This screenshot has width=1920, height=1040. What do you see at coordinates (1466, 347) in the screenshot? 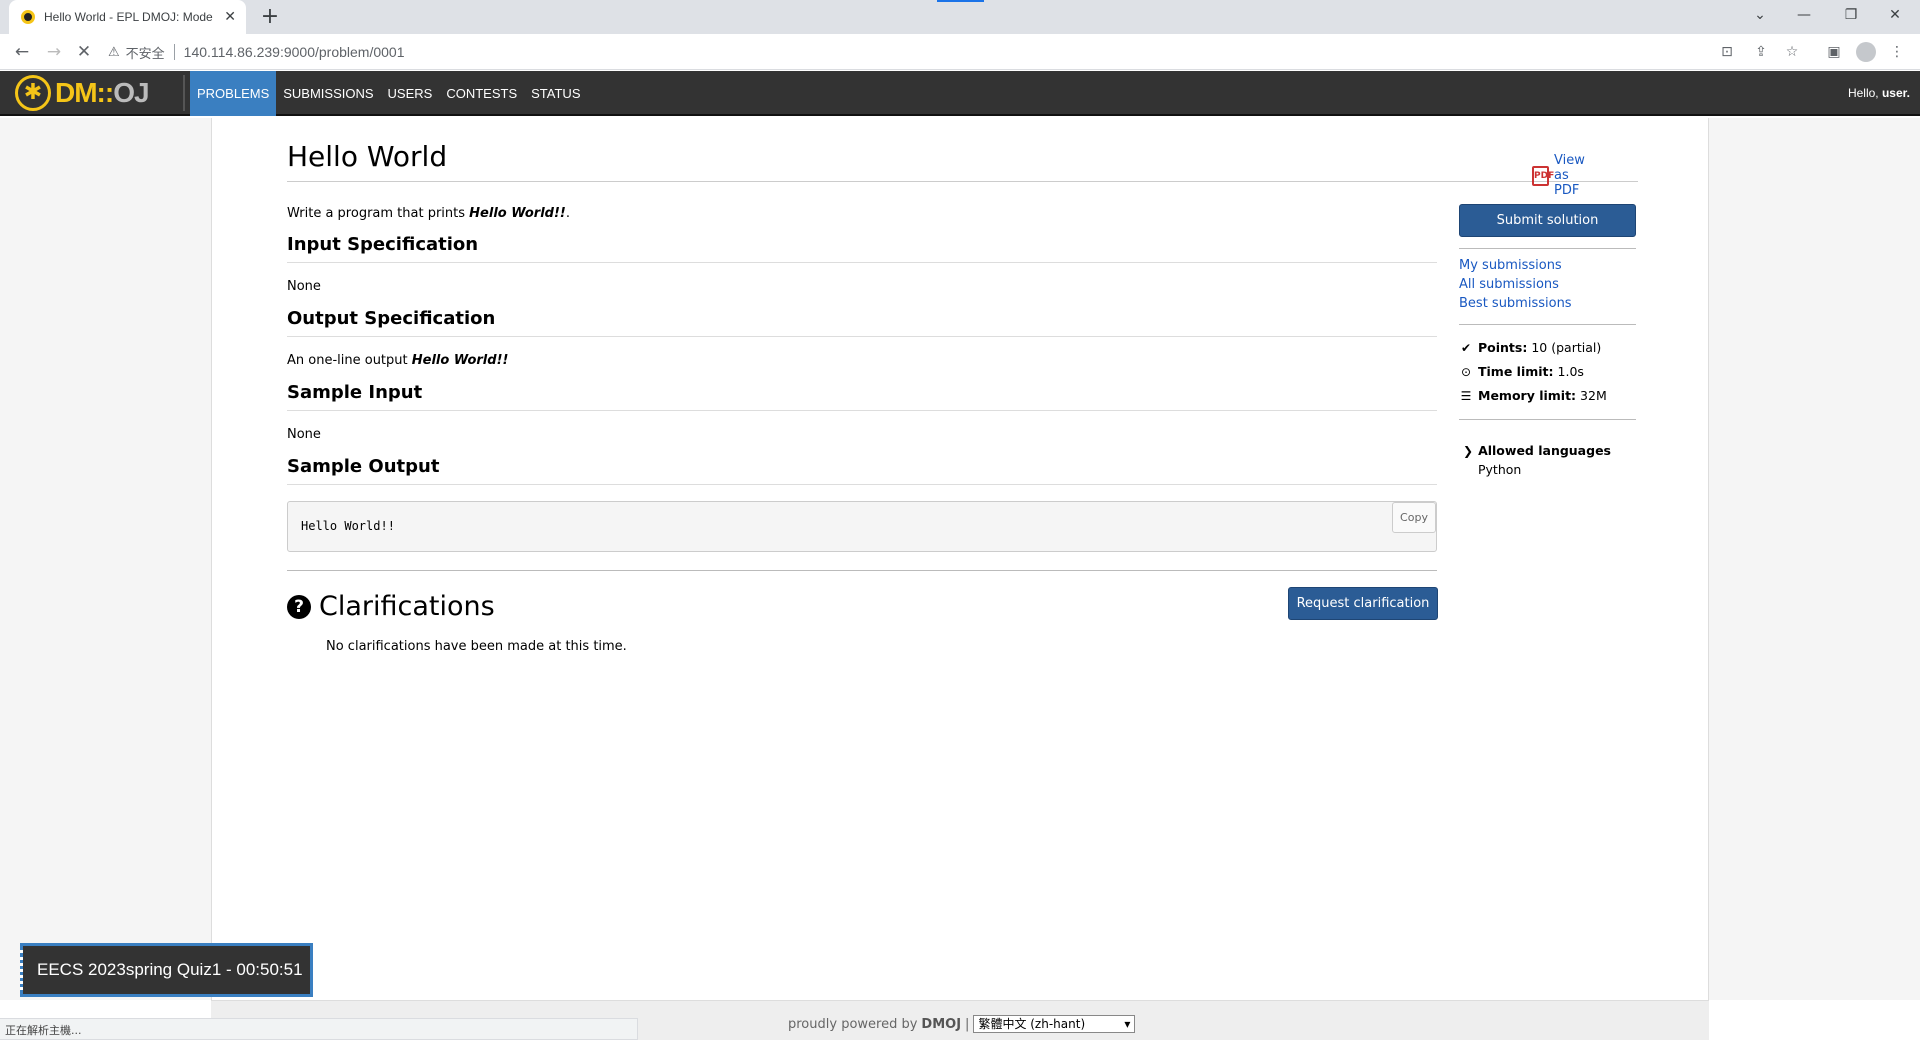
I see `check-icon: ✔` at bounding box center [1466, 347].